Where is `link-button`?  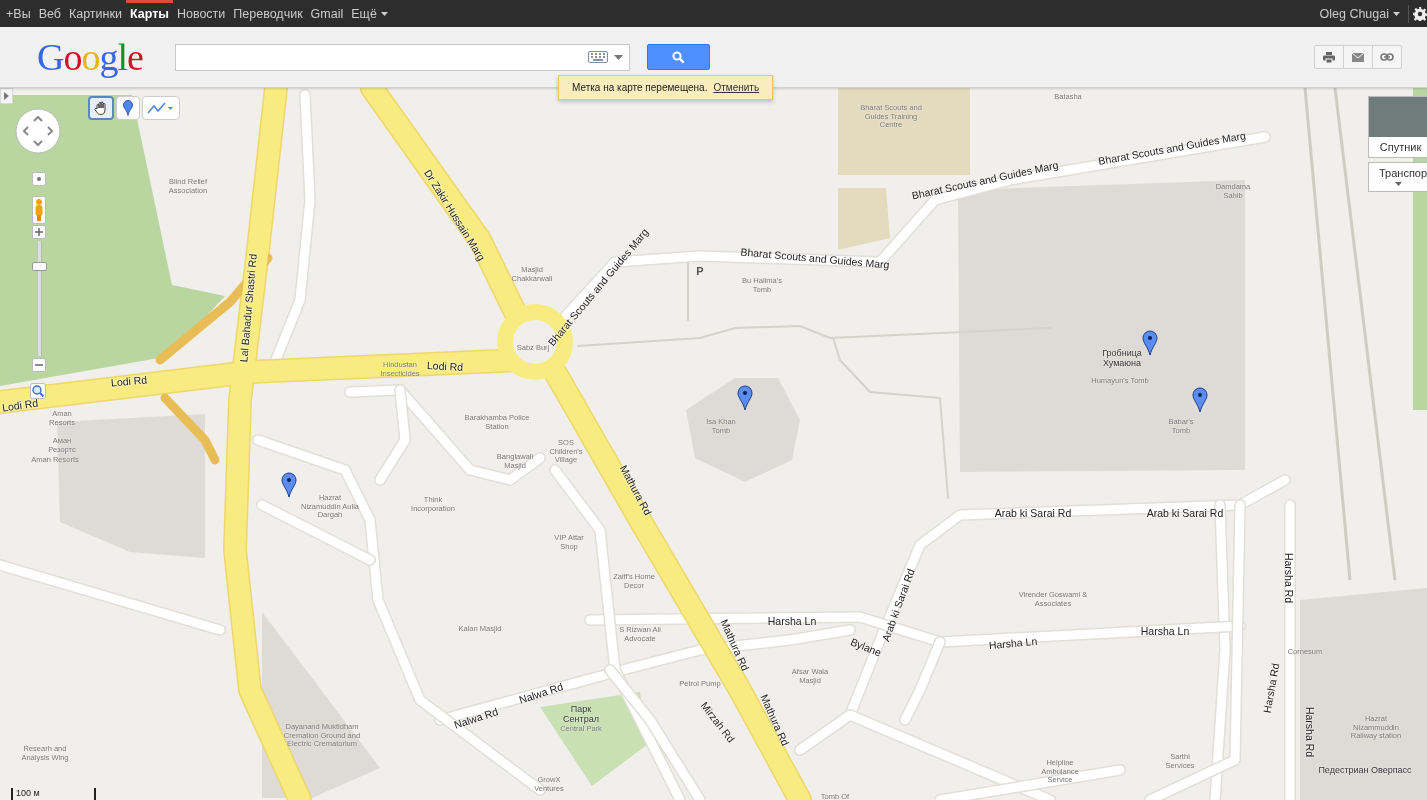
link-button is located at coordinates (1387, 57).